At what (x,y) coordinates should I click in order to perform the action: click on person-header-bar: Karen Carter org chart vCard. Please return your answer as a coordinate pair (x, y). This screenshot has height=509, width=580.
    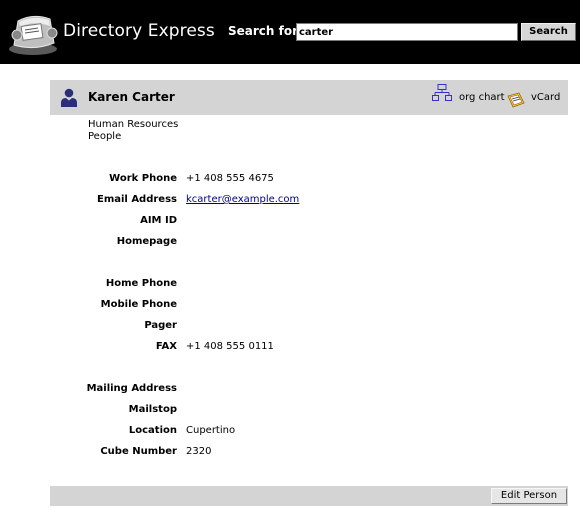
    Looking at the image, I should click on (309, 97).